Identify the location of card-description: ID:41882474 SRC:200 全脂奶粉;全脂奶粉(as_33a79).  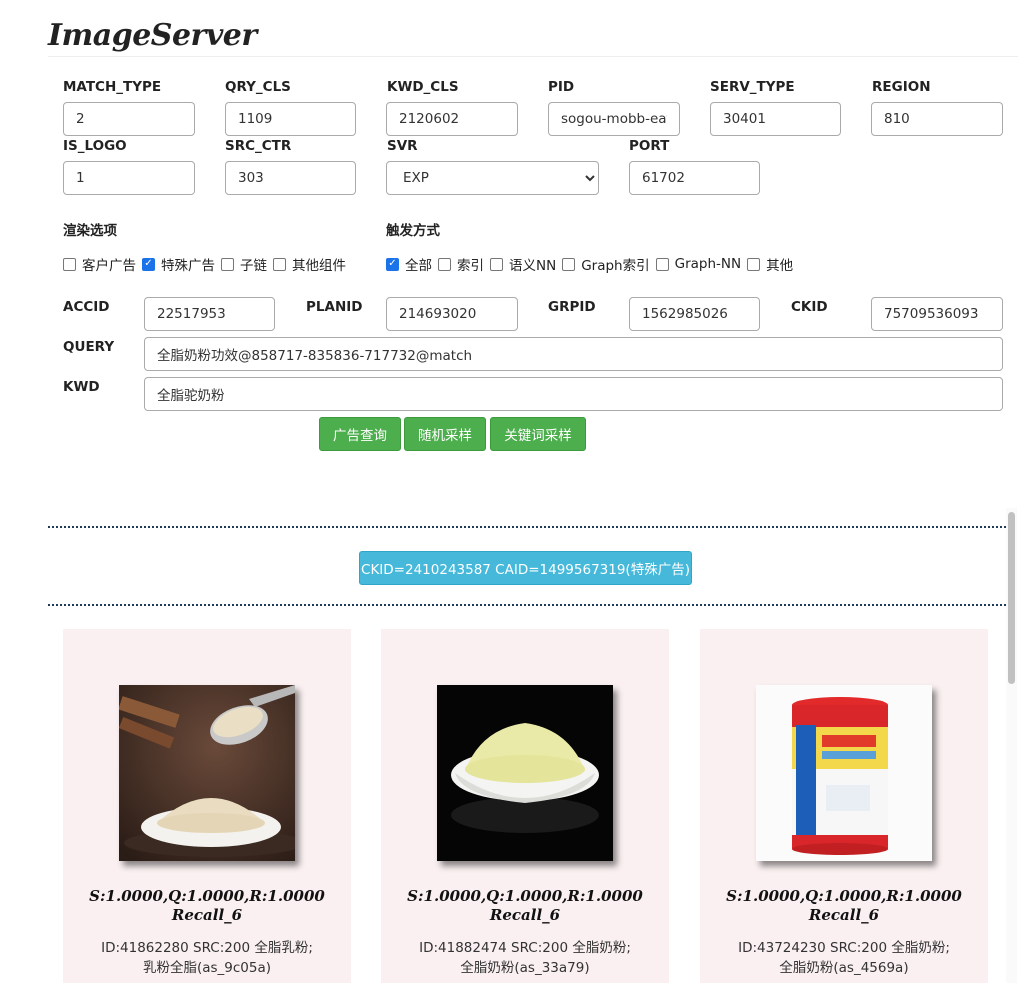
(525, 958).